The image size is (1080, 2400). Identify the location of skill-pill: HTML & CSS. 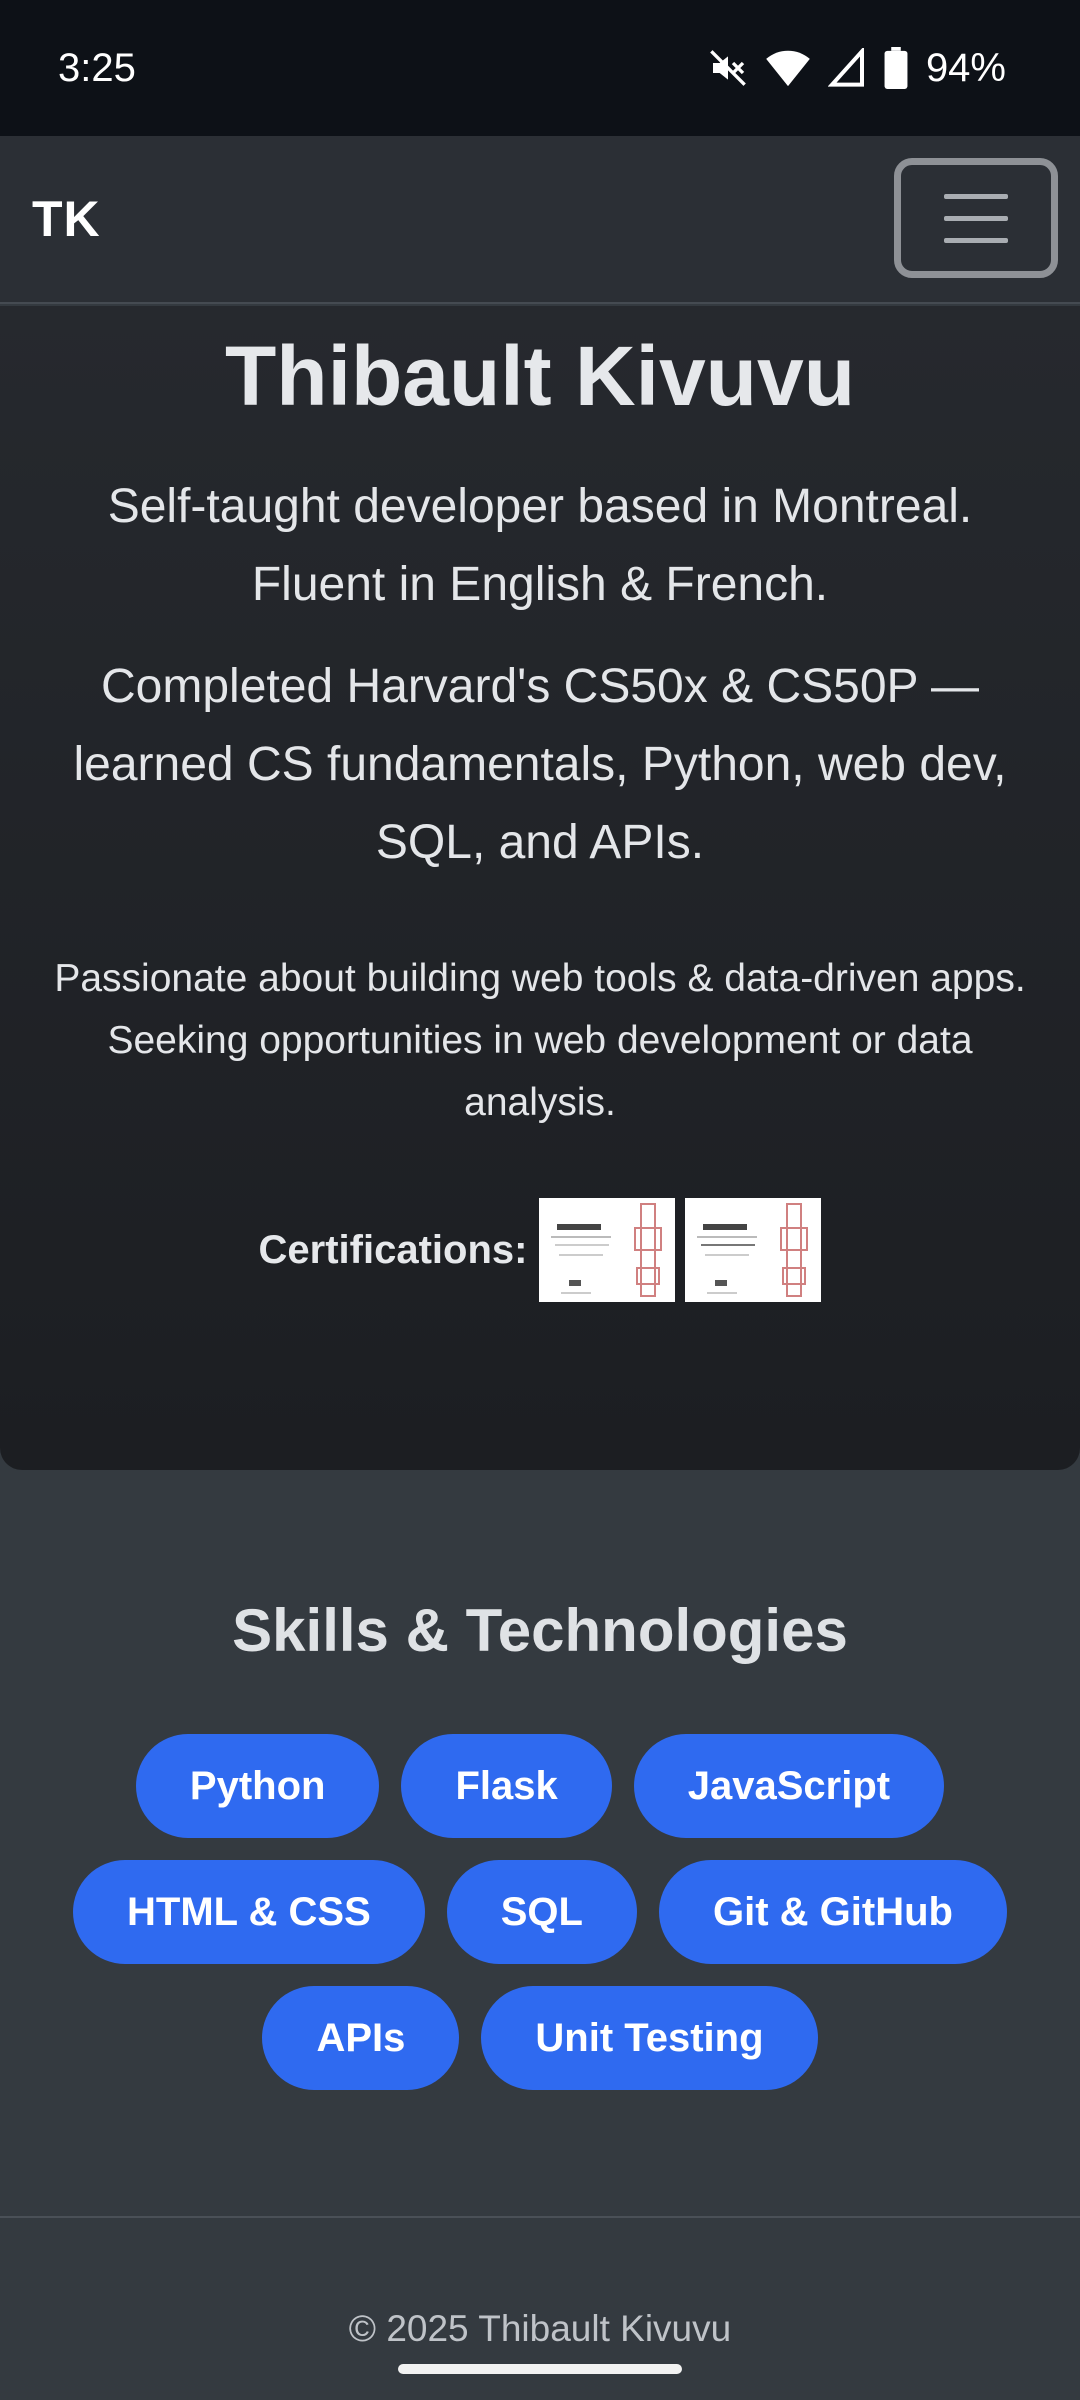
(249, 1912).